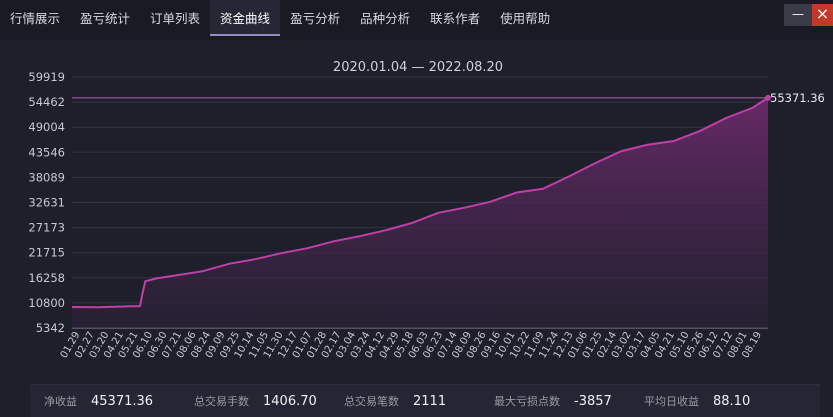 This screenshot has width=833, height=417. I want to click on stat-label: 净收益, so click(60, 401).